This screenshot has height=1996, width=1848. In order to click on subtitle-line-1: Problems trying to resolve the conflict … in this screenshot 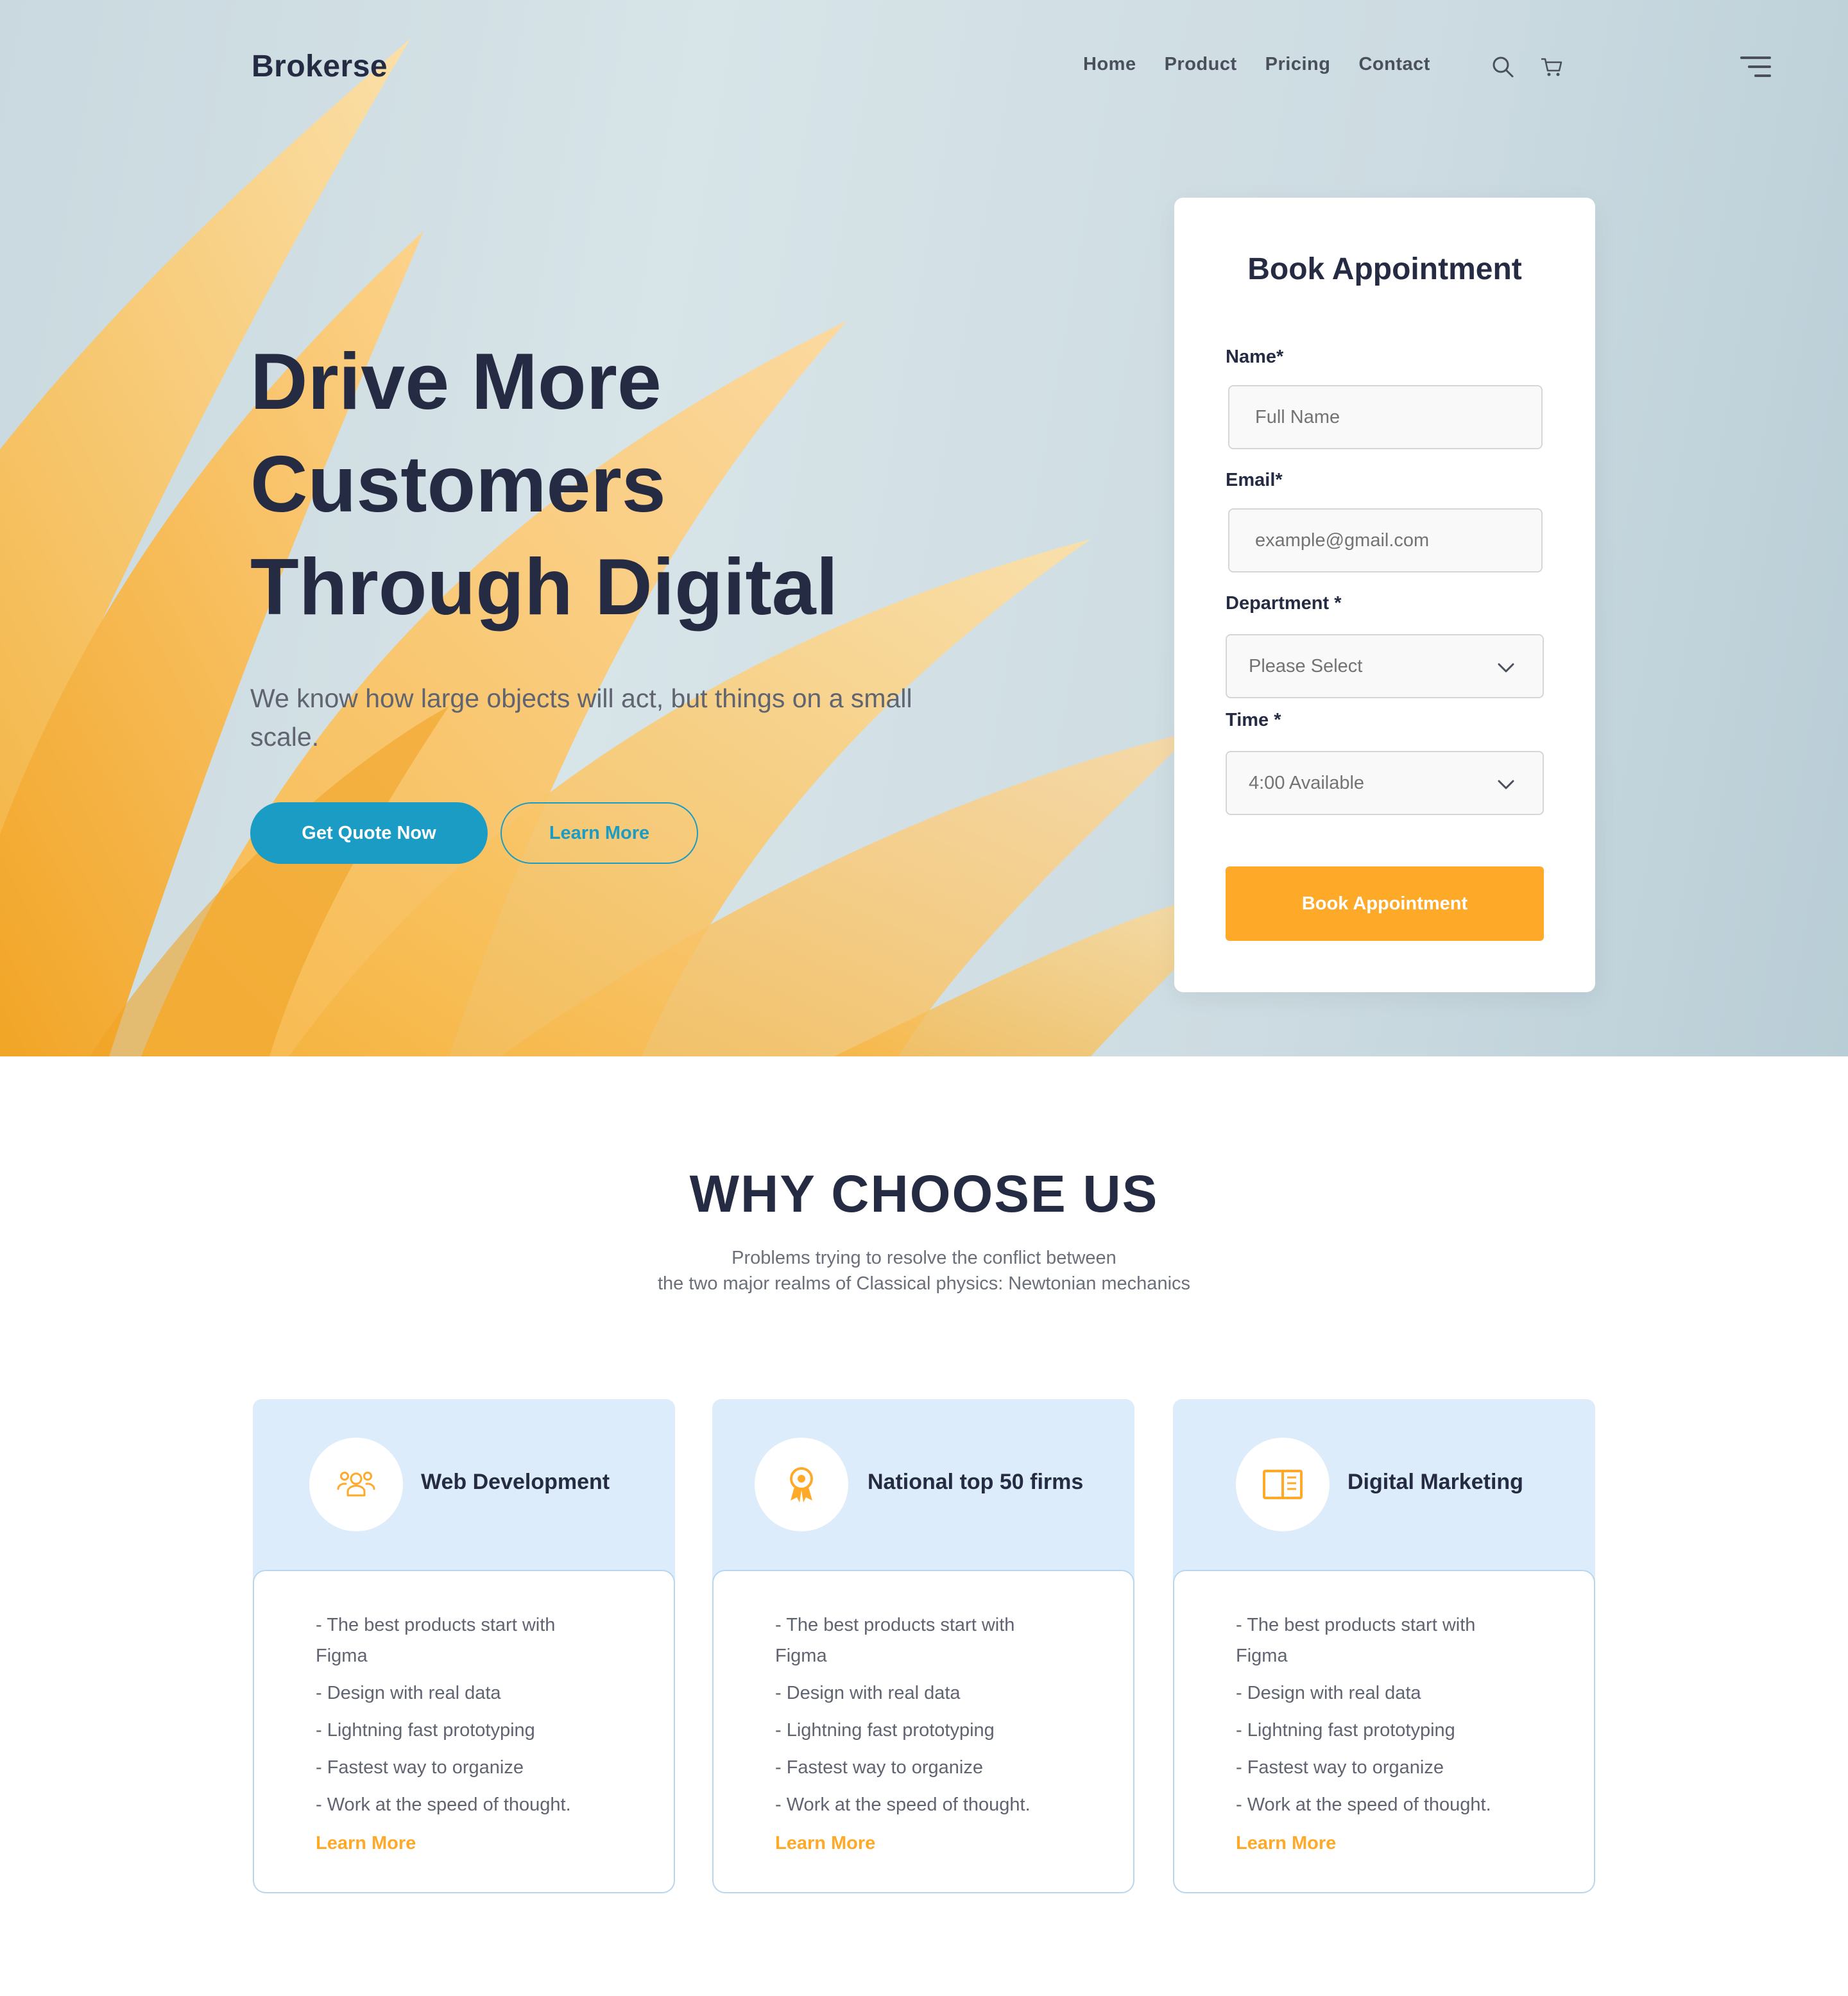, I will do `click(924, 1258)`.